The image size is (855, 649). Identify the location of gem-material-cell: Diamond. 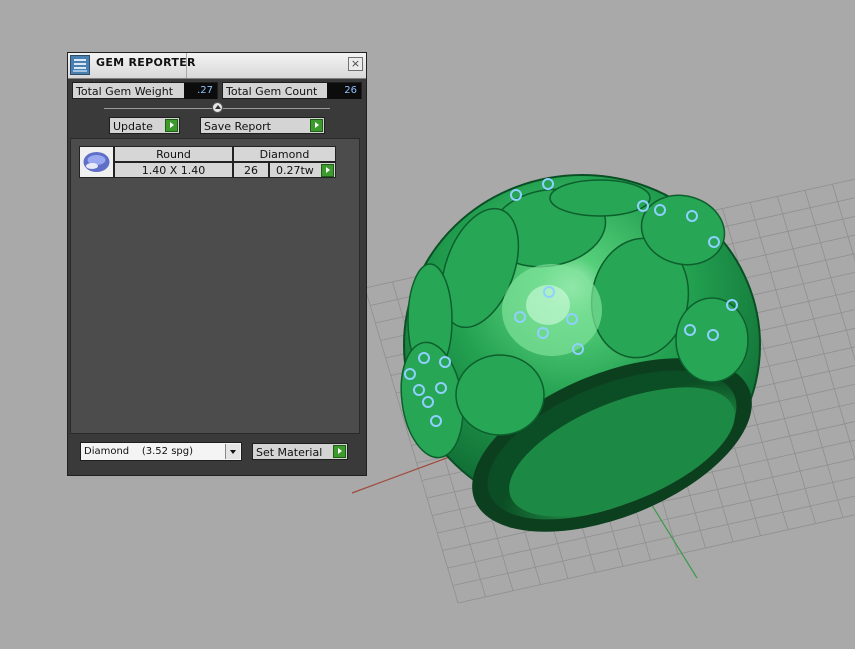
(284, 154).